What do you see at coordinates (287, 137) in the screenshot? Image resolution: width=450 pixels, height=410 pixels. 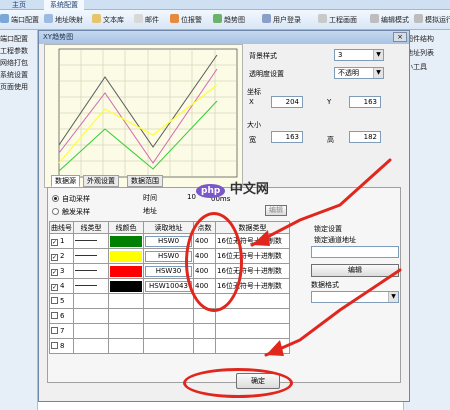 I see `width-input: 163` at bounding box center [287, 137].